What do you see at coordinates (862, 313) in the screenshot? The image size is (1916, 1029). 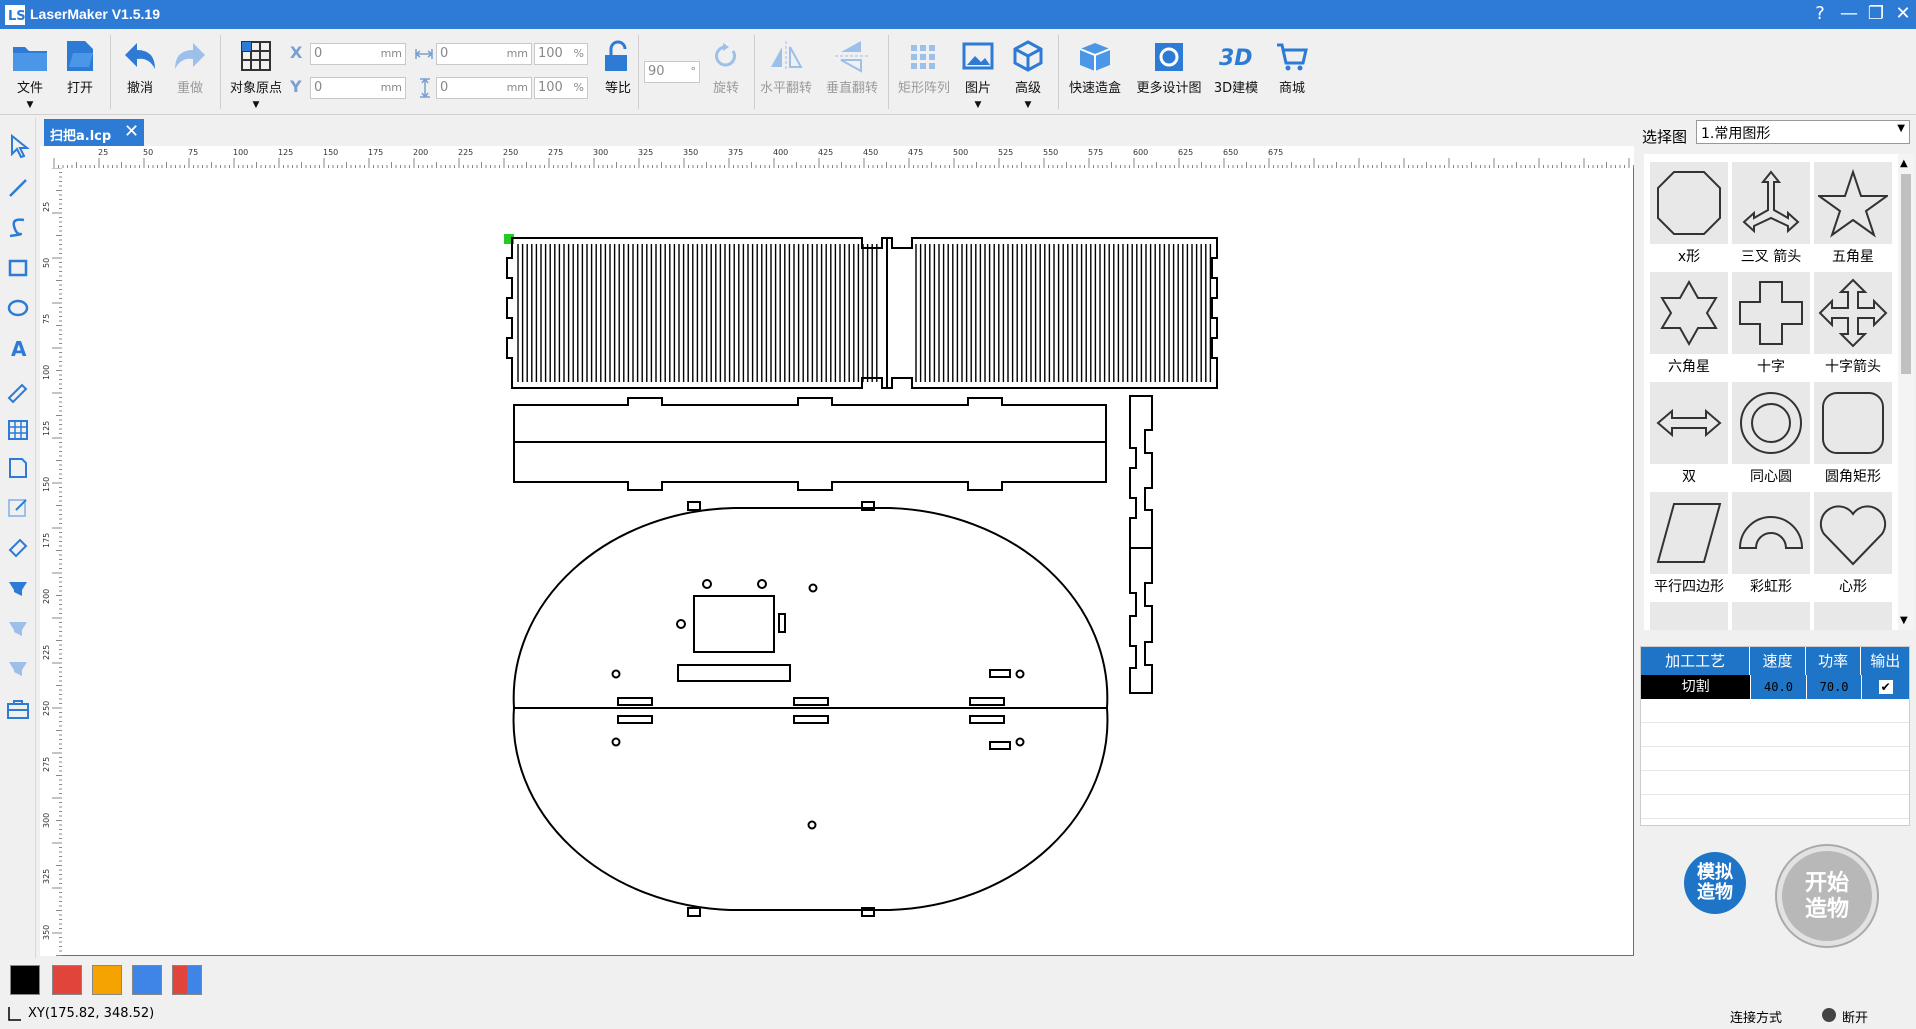 I see `comb-panel` at bounding box center [862, 313].